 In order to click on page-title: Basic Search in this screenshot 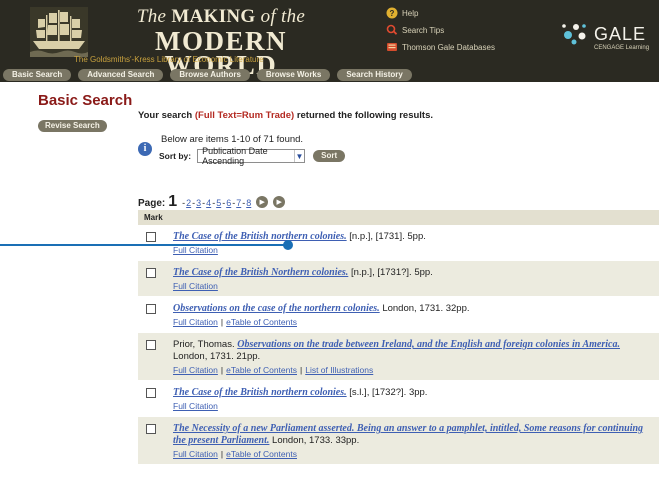, I will do `click(85, 100)`.